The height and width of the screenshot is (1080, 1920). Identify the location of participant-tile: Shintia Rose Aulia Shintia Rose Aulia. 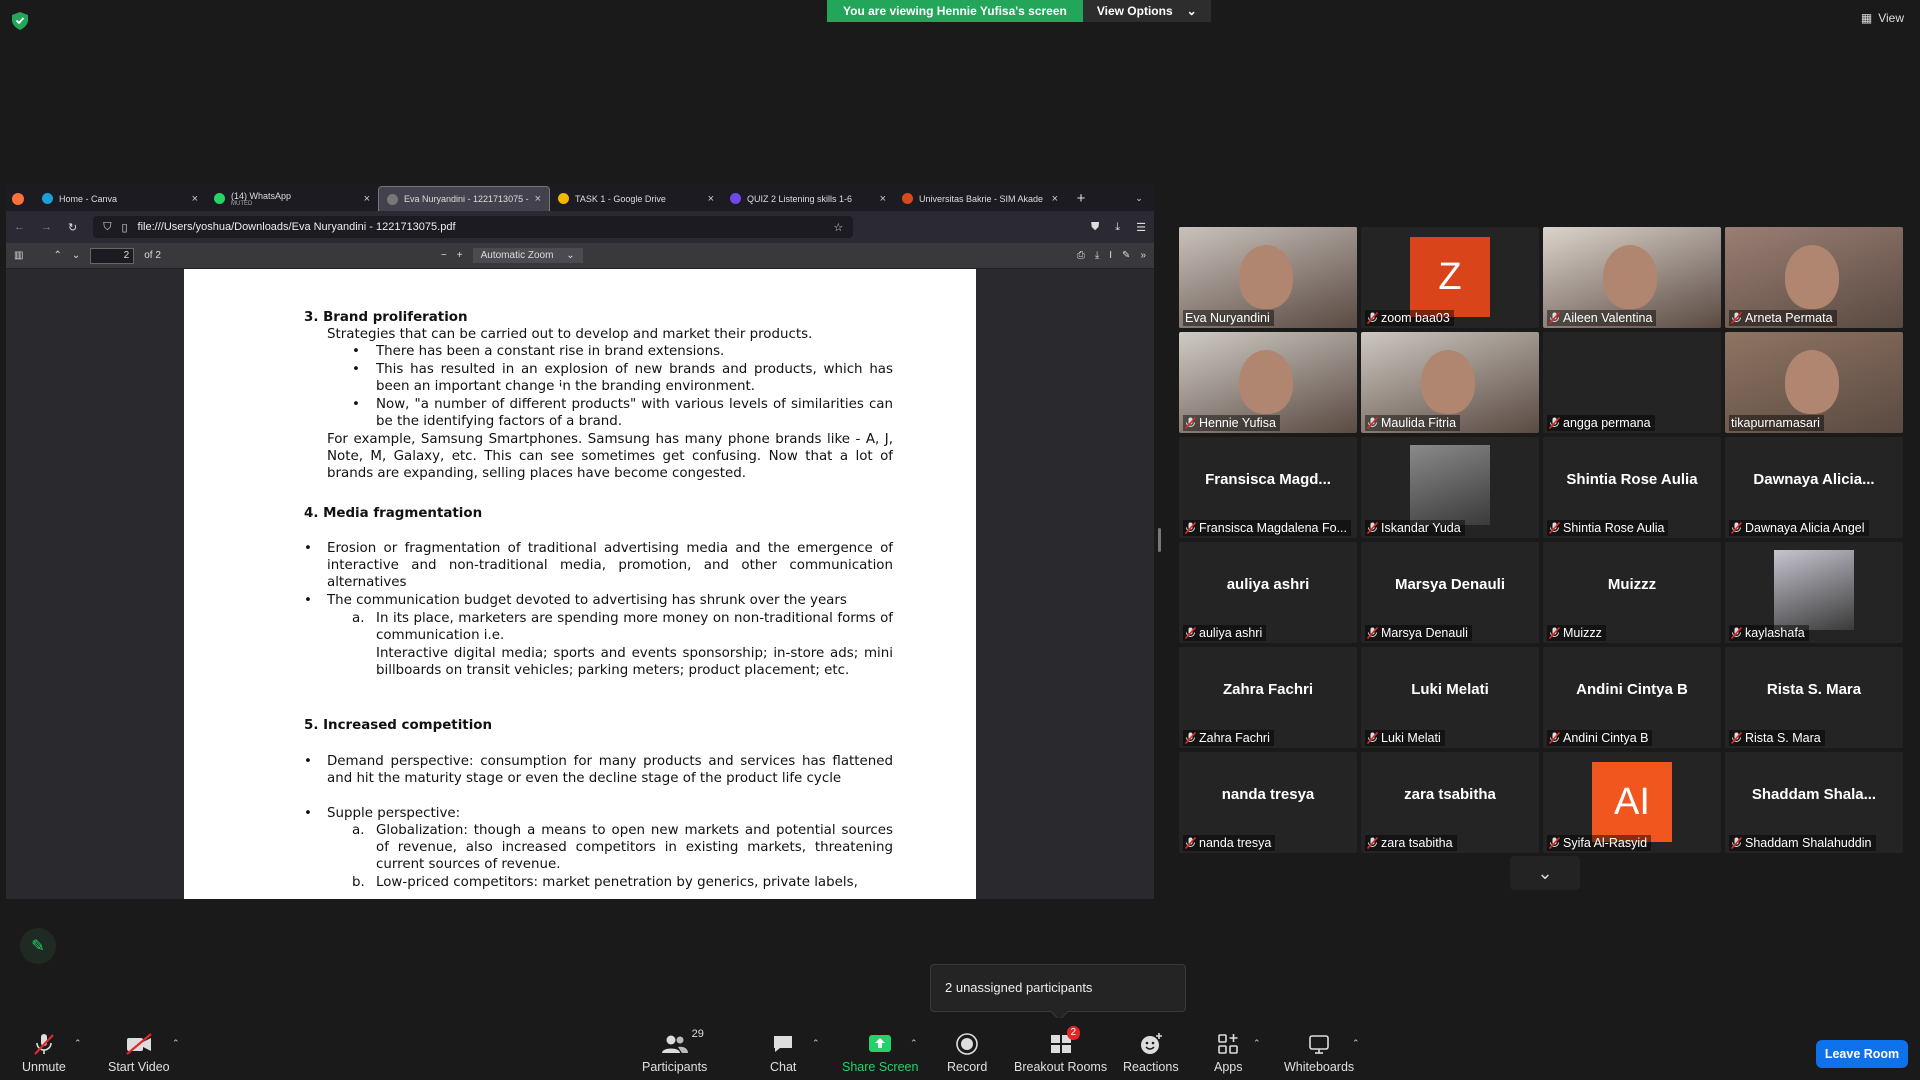
(1632, 487).